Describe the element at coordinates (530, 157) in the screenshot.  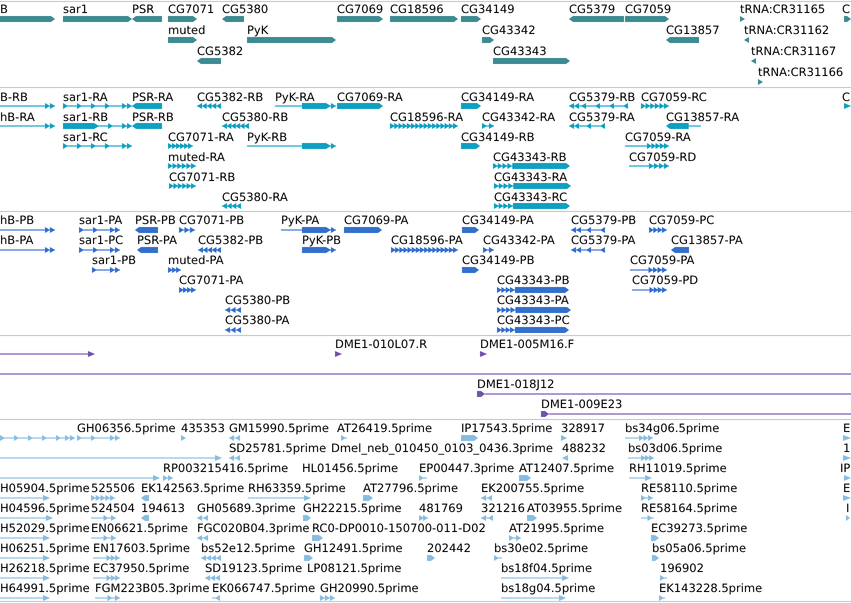
I see `feature-label: CG43343-RB` at that location.